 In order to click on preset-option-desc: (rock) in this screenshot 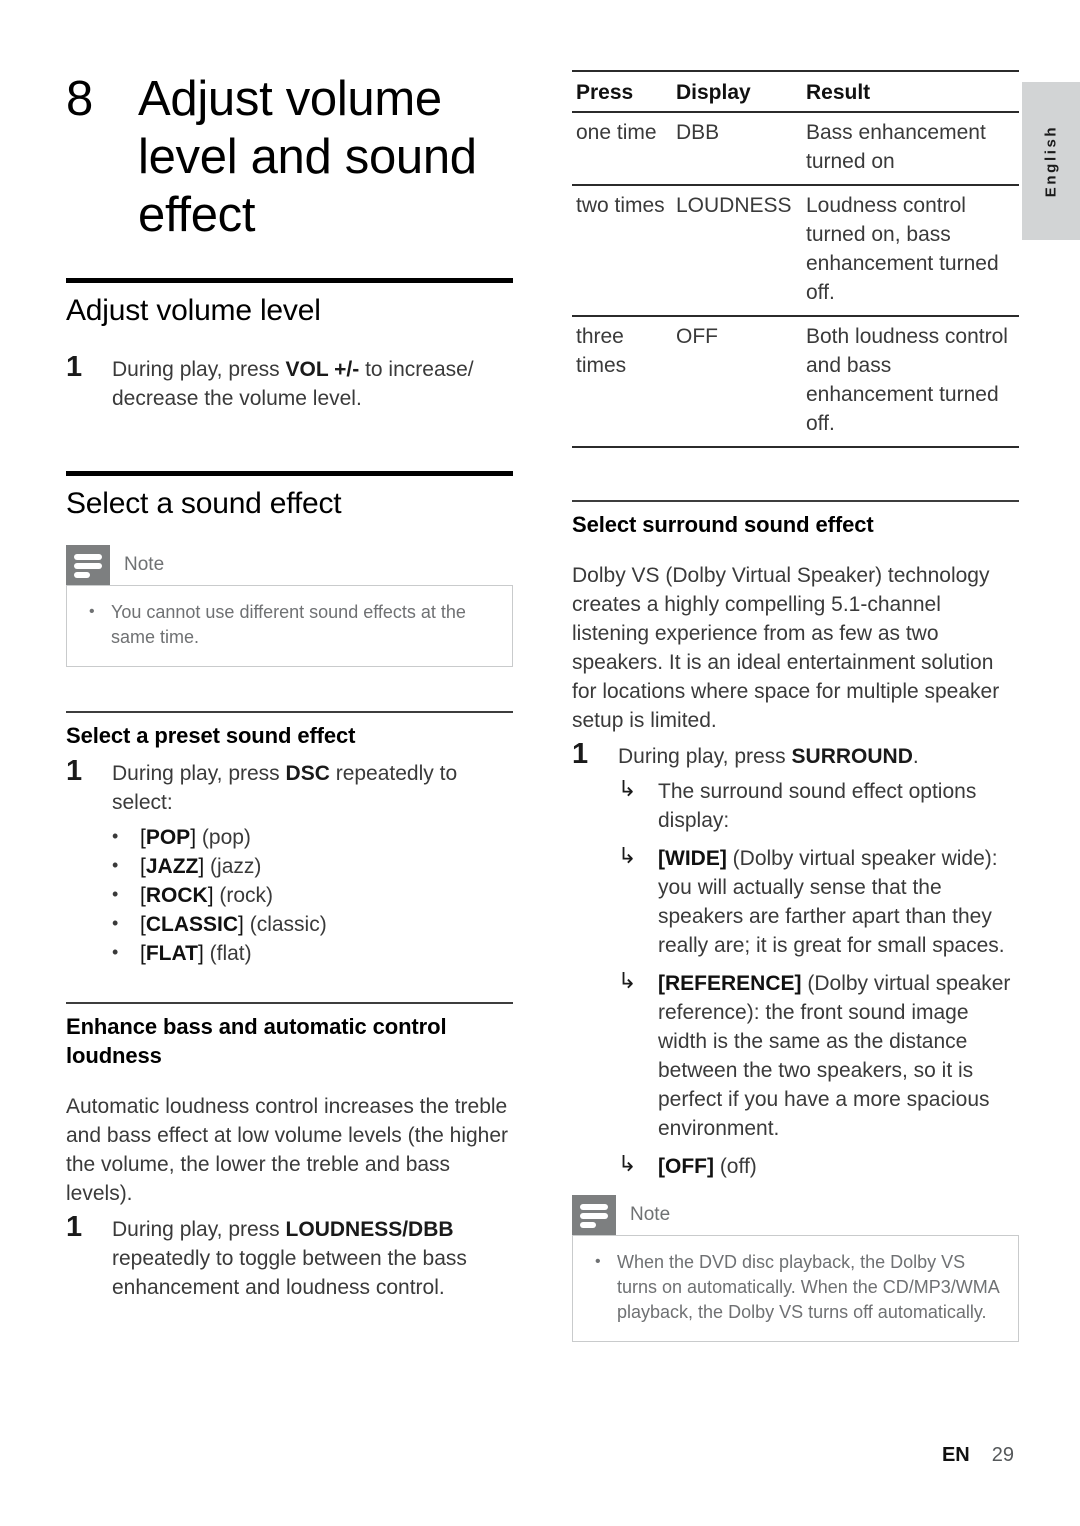, I will do `click(246, 895)`.